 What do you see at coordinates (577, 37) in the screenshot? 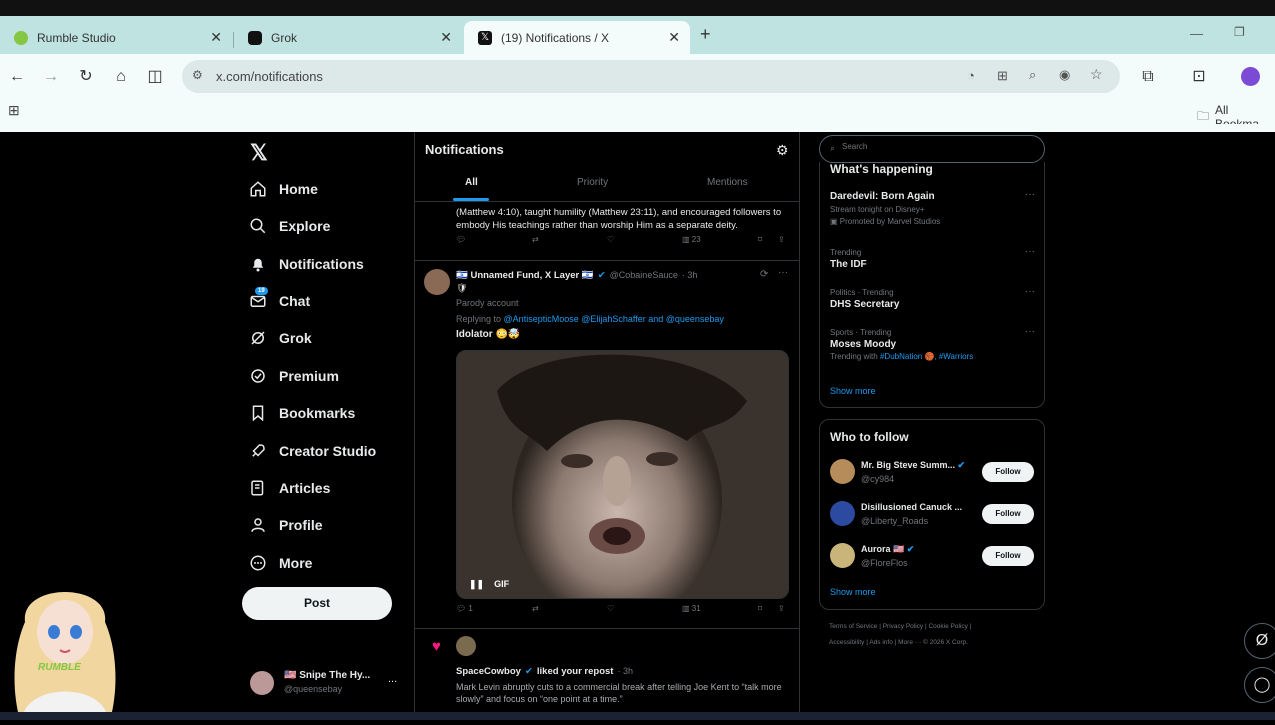
I see `tab-notifications-x: 𝕏 (19) Notifications / X ✕` at bounding box center [577, 37].